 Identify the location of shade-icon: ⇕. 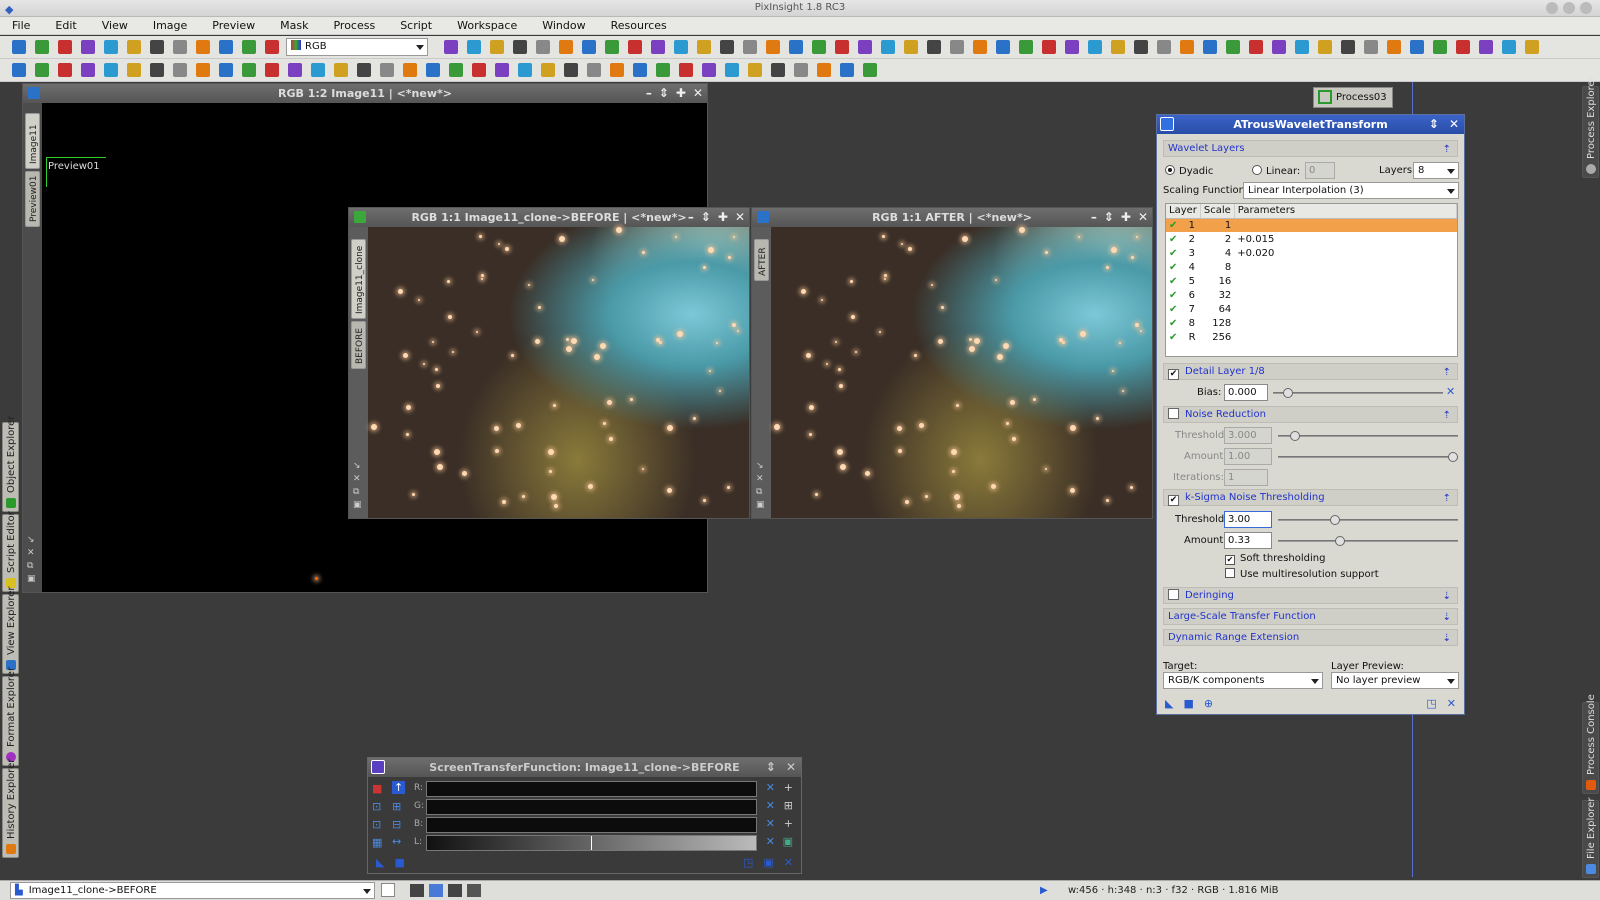
(771, 767).